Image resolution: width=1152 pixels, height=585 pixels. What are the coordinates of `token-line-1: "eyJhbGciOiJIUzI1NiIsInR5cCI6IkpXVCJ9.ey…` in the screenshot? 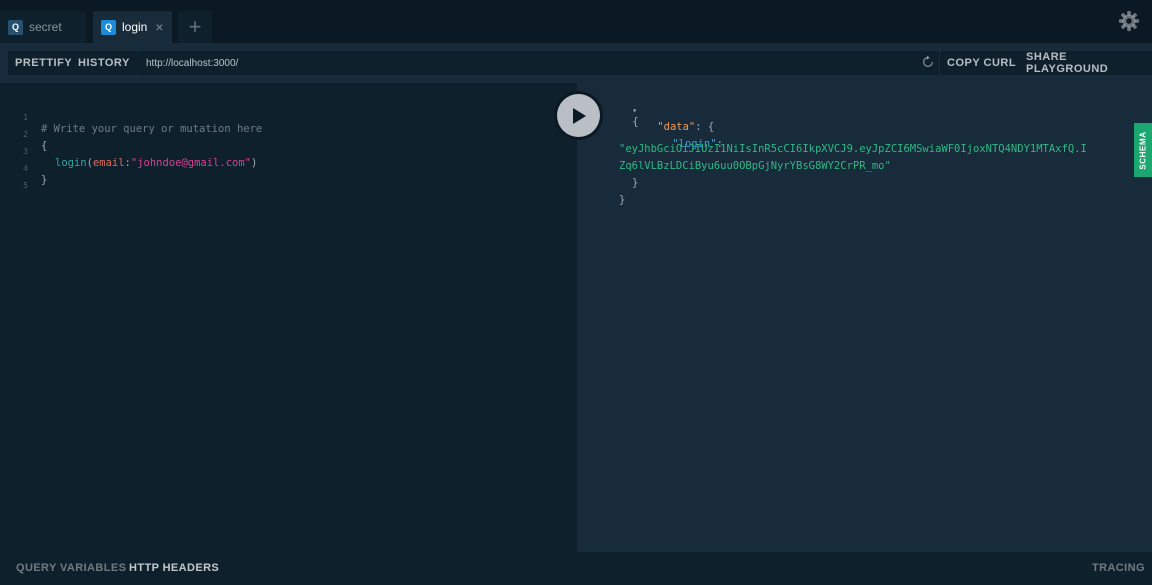 It's located at (853, 149).